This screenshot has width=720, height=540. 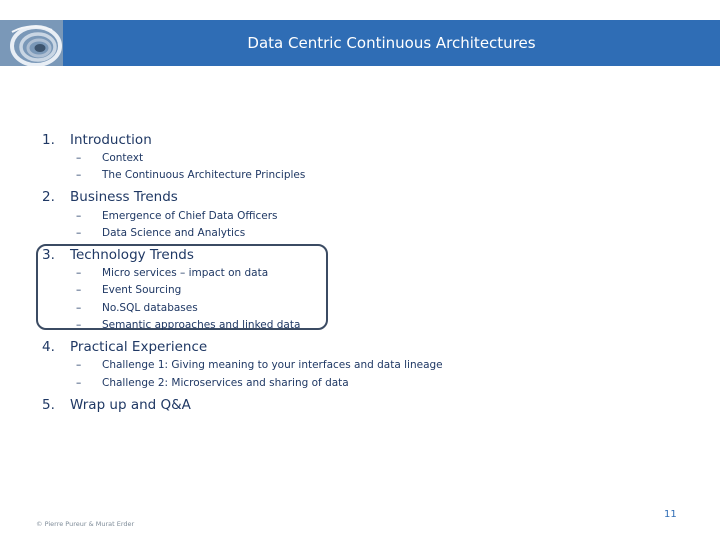 What do you see at coordinates (123, 158) in the screenshot?
I see `agenda-item: Context` at bounding box center [123, 158].